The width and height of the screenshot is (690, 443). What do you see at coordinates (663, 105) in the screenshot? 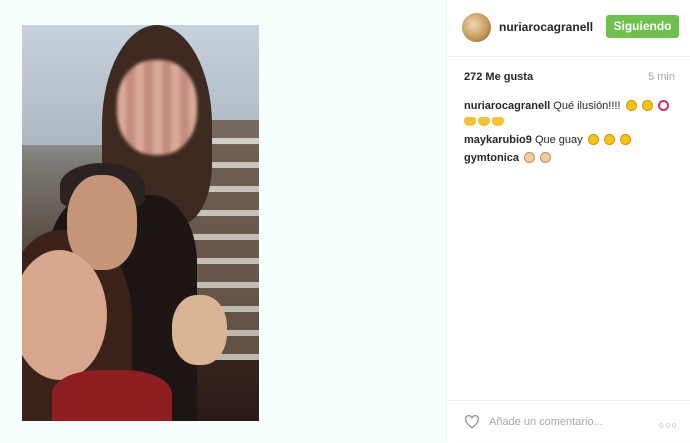
I see `lollipop-emoji-icon` at bounding box center [663, 105].